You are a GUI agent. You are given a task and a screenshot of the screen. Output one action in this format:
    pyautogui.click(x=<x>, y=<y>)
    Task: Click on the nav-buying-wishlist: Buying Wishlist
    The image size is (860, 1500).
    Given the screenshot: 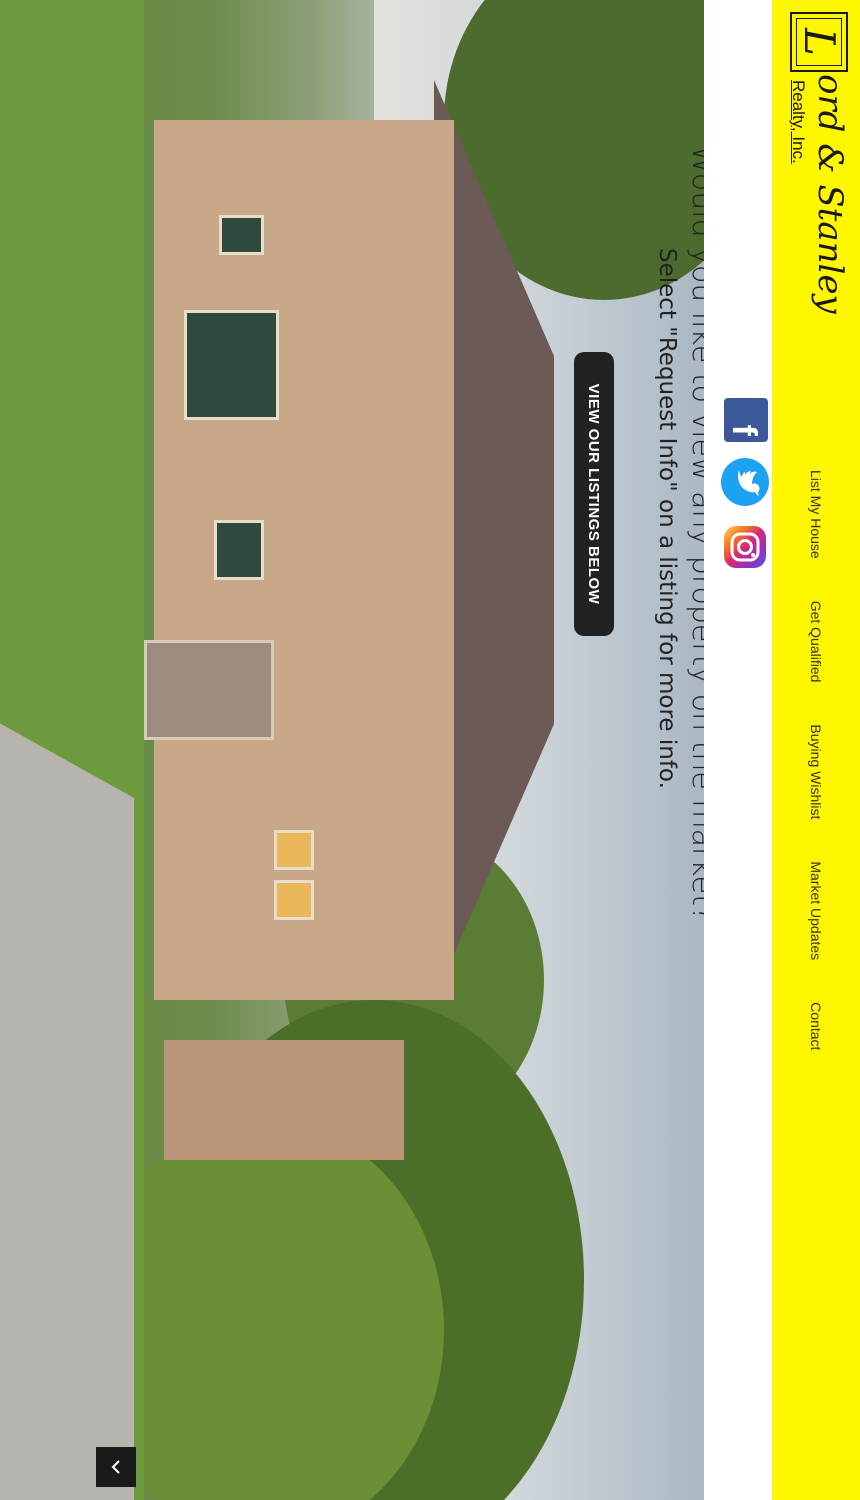 What is the action you would take?
    pyautogui.click(x=816, y=771)
    